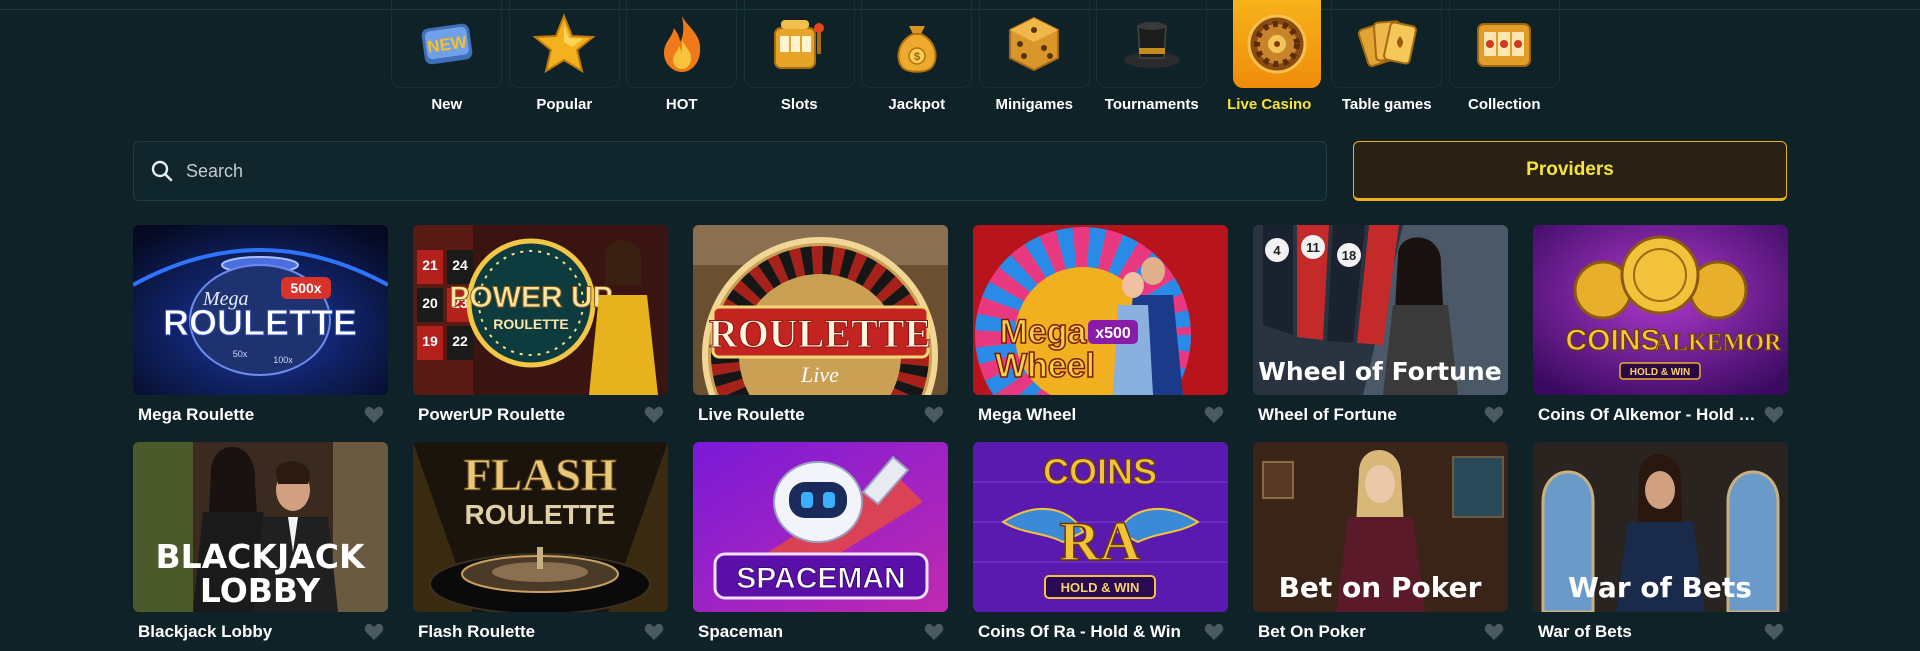 This screenshot has height=651, width=1920. I want to click on game-thumbnail: SPACEMAN, so click(820, 527).